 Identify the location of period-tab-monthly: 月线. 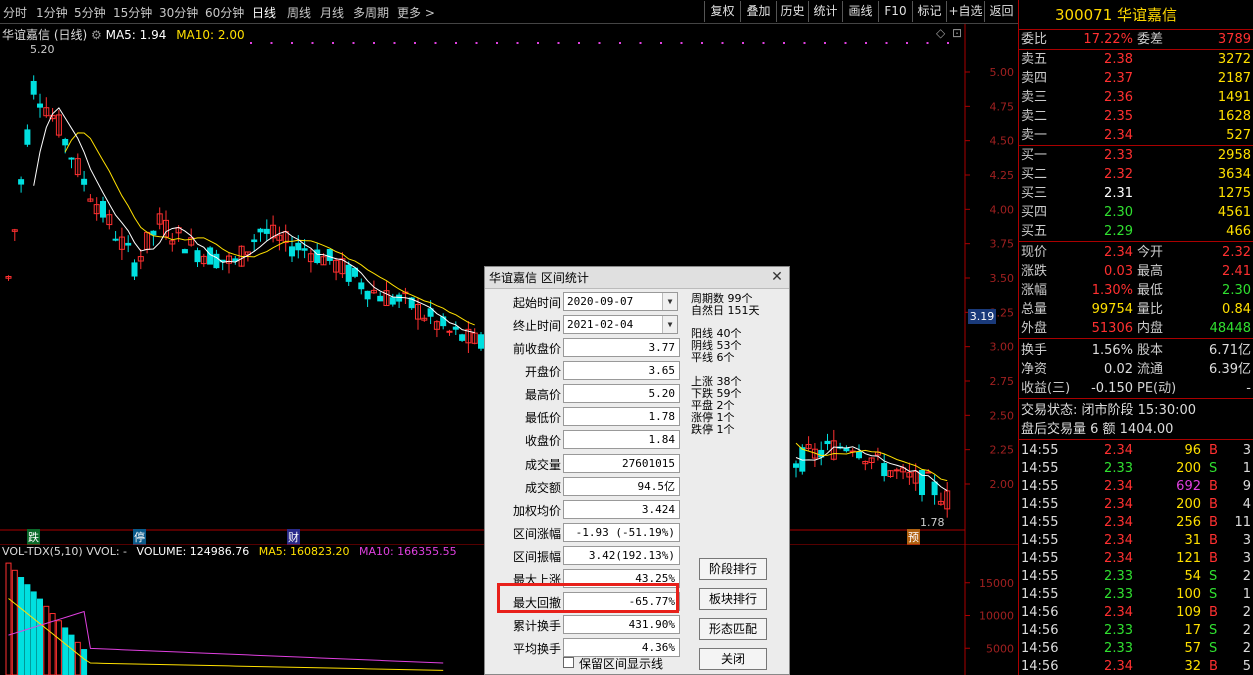
(332, 12).